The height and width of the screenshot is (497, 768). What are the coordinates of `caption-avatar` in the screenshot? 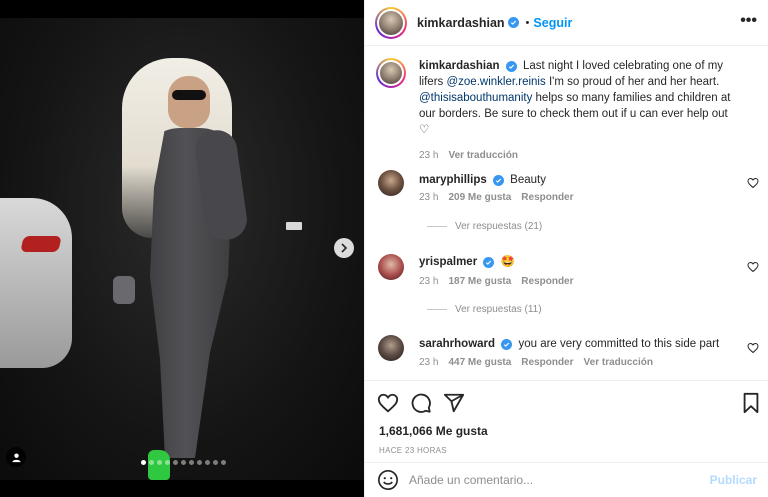 It's located at (391, 73).